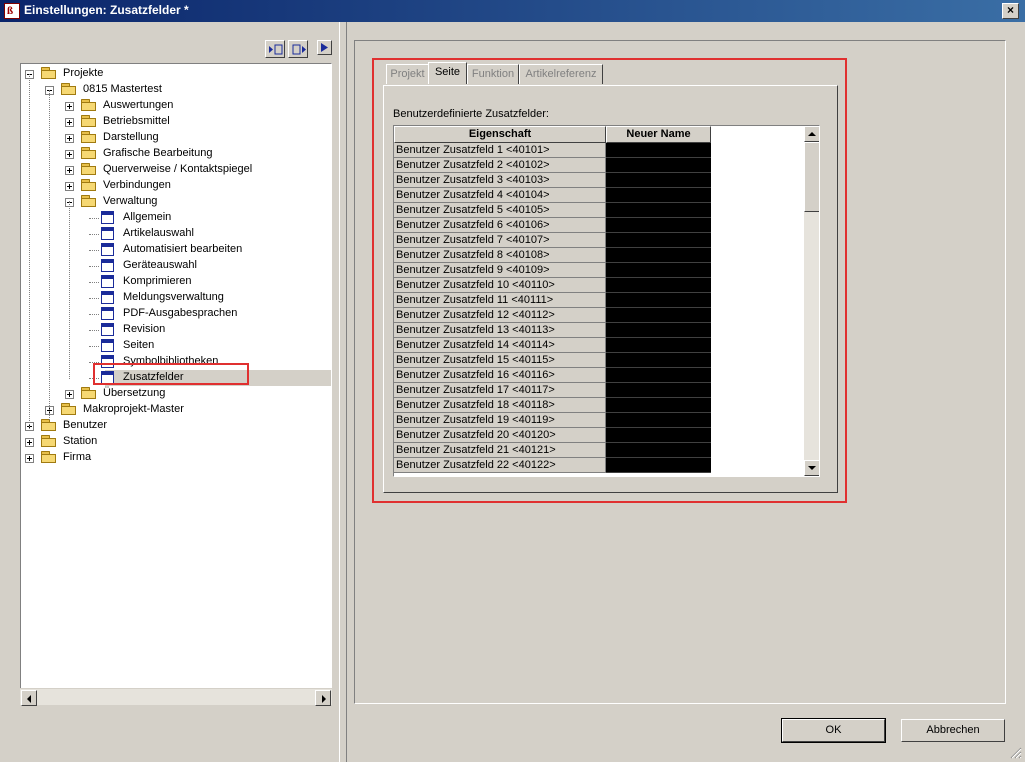  I want to click on panel-splitter, so click(343, 392).